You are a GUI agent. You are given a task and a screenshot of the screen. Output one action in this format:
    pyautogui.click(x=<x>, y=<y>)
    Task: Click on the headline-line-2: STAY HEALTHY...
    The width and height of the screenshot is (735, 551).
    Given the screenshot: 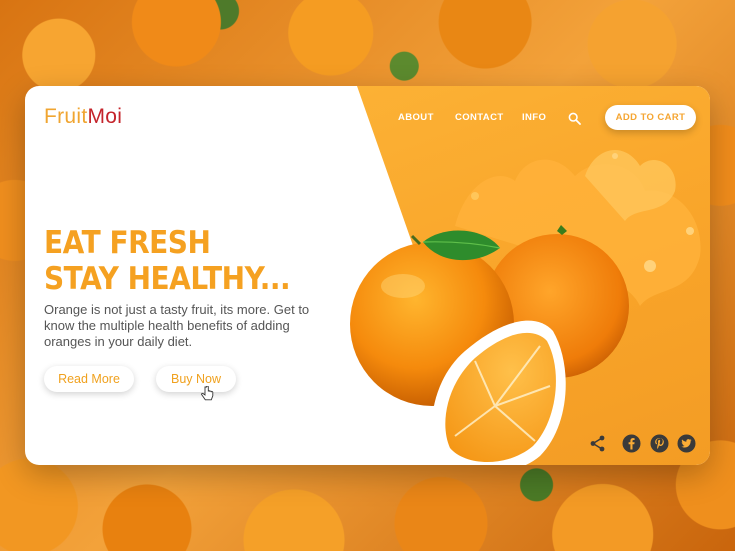 What is the action you would take?
    pyautogui.click(x=167, y=278)
    